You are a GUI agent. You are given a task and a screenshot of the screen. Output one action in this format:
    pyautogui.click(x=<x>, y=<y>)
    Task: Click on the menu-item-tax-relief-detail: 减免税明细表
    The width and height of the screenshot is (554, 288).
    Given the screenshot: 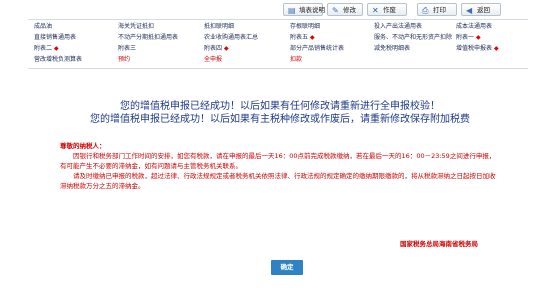 What is the action you would take?
    pyautogui.click(x=392, y=48)
    